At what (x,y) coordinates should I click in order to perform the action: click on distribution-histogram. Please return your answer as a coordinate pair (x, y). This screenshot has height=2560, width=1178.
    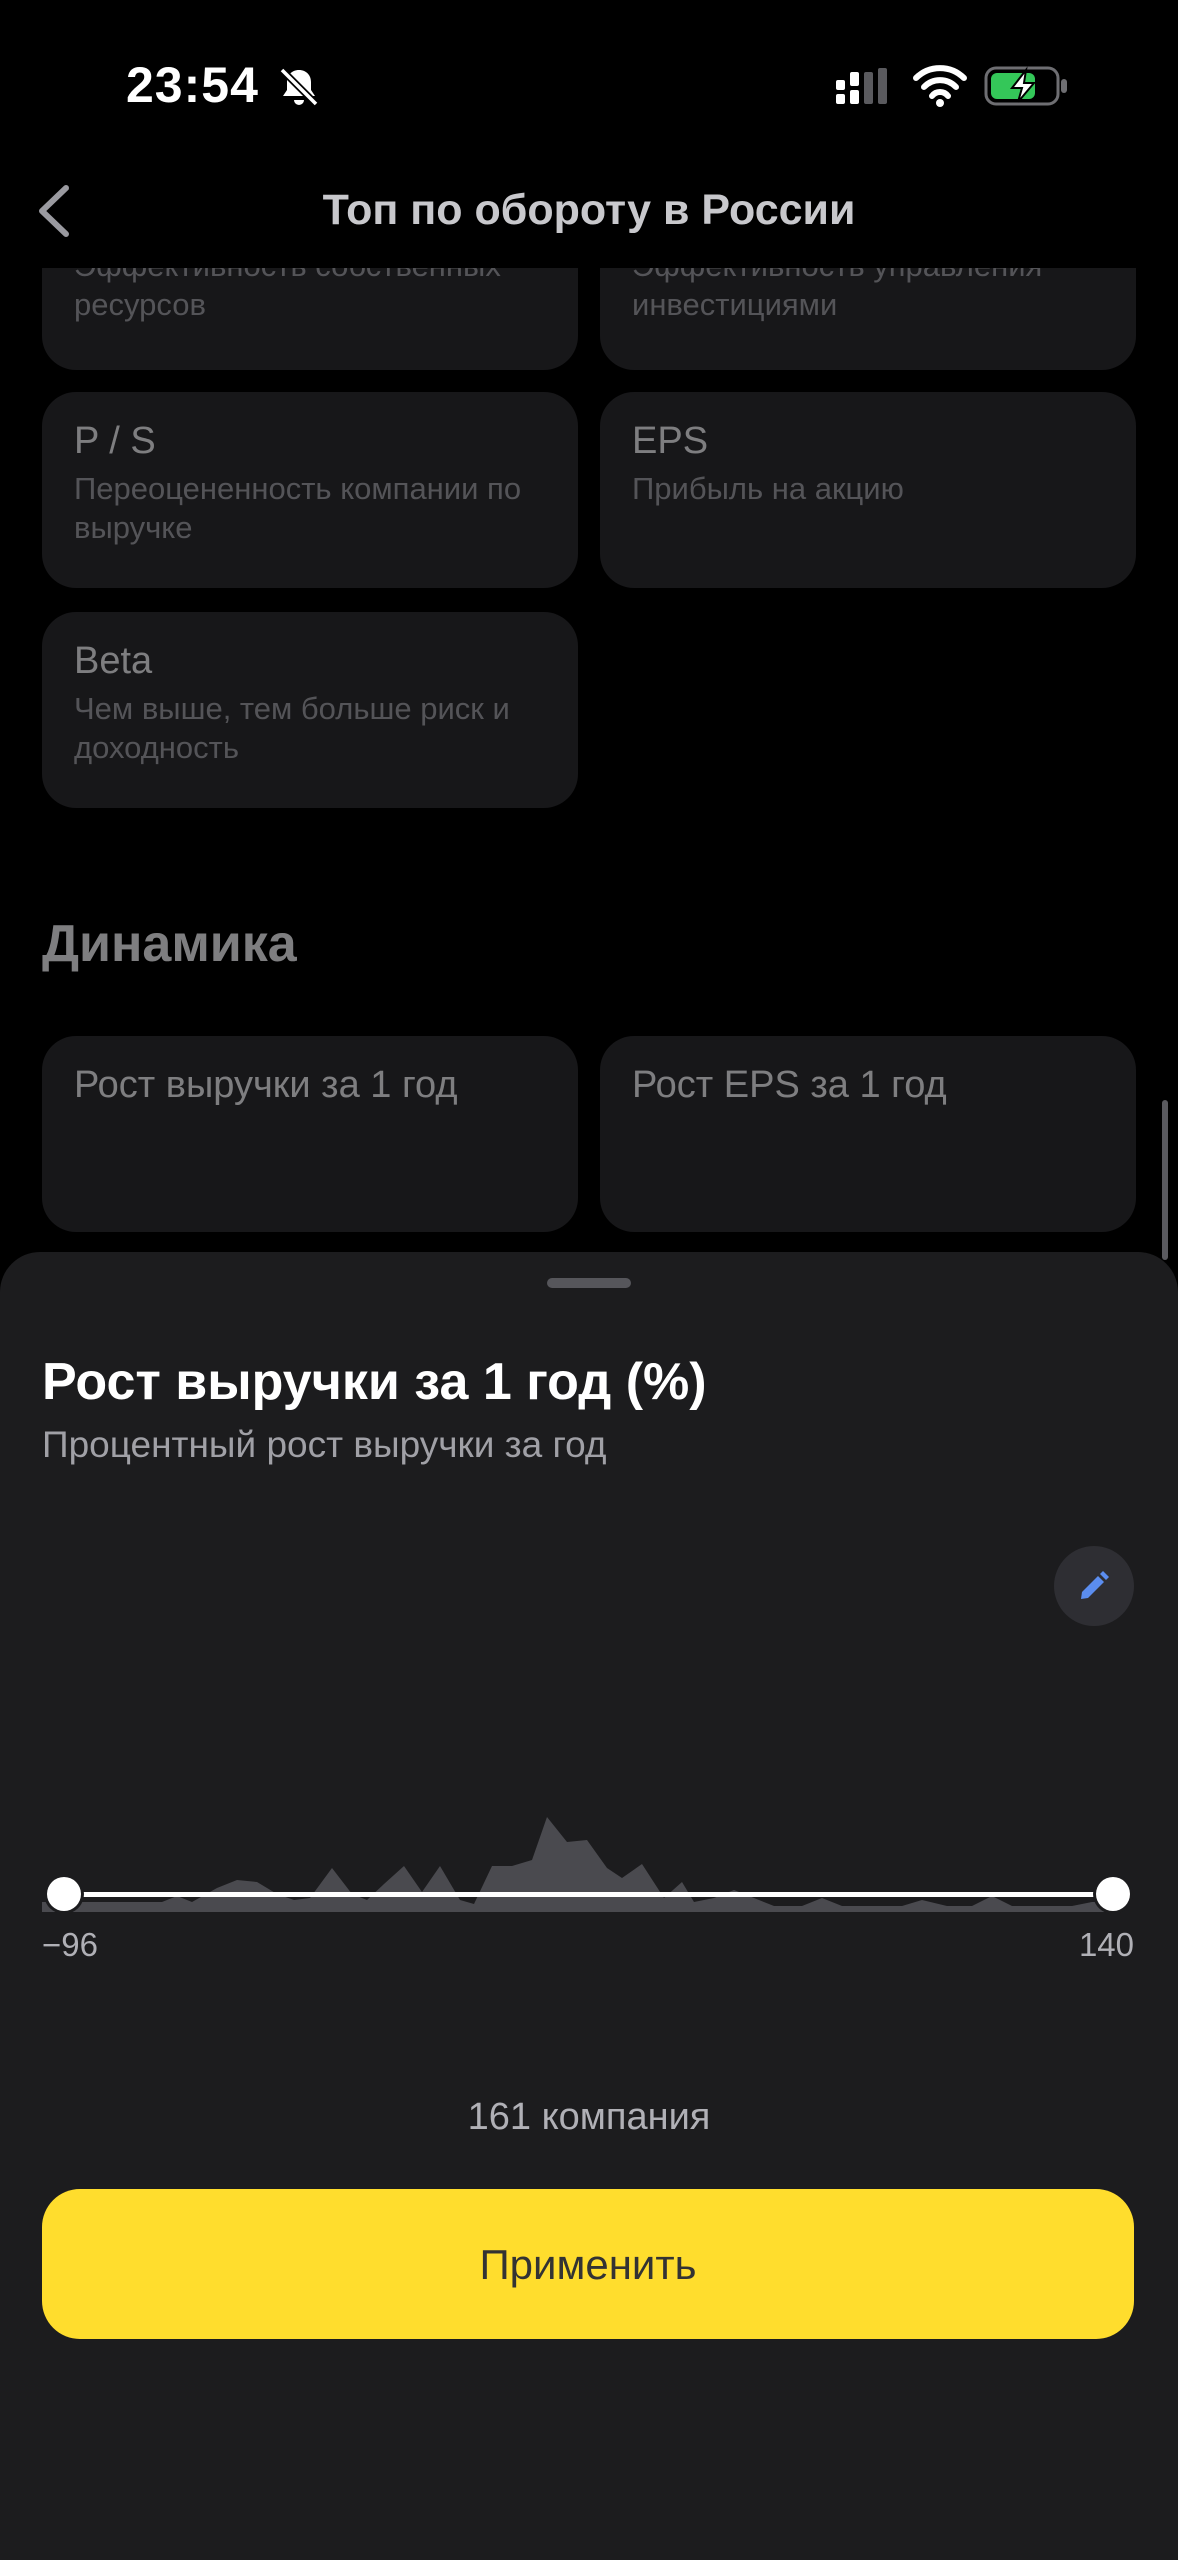
    Looking at the image, I should click on (578, 1864).